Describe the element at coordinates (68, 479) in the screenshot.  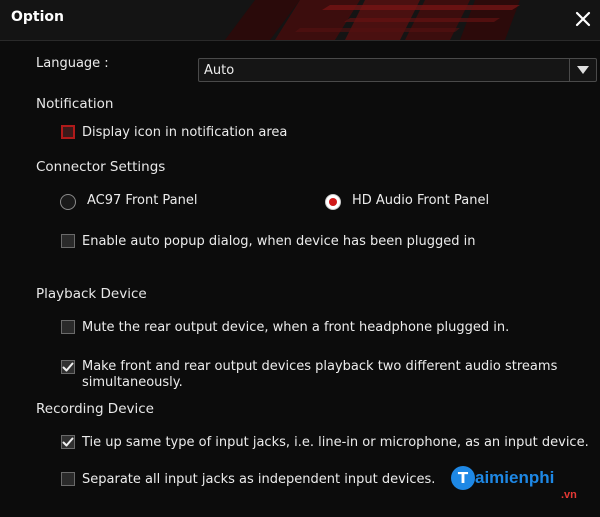
I see `separate-jacks-checkbox` at that location.